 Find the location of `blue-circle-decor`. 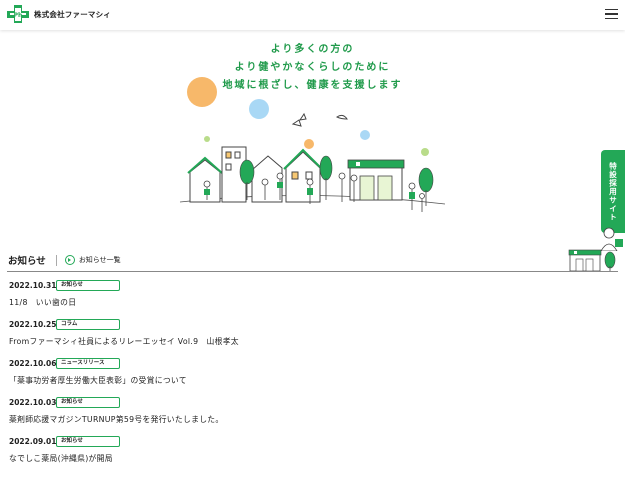

blue-circle-decor is located at coordinates (259, 109).